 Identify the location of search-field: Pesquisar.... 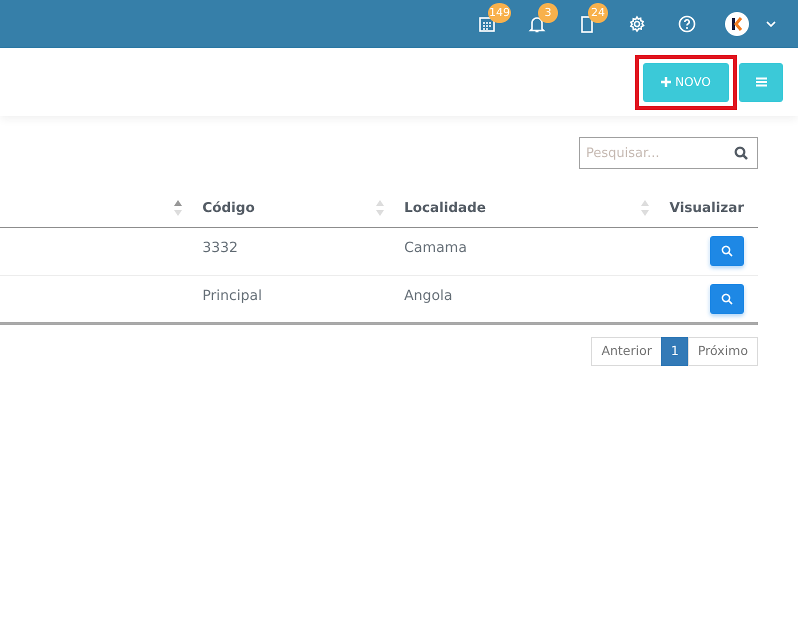
(668, 153).